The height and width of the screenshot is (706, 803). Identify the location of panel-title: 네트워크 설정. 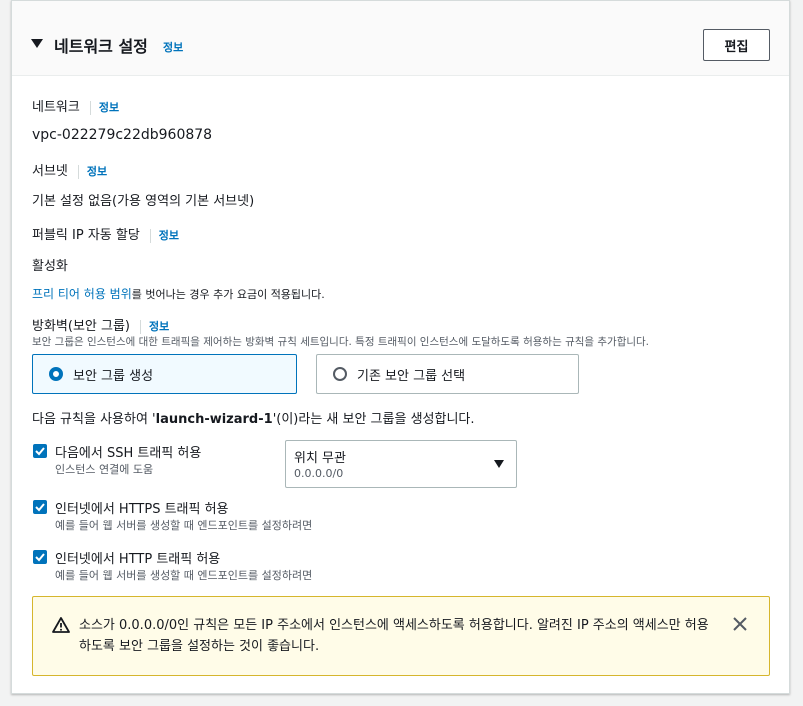
(101, 45).